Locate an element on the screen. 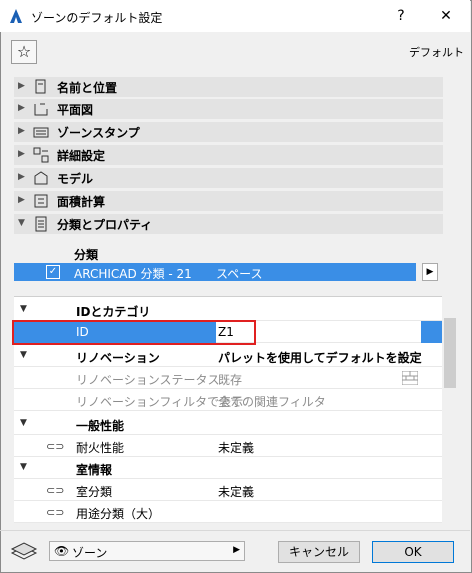  favorites-button: ☆ is located at coordinates (24, 52).